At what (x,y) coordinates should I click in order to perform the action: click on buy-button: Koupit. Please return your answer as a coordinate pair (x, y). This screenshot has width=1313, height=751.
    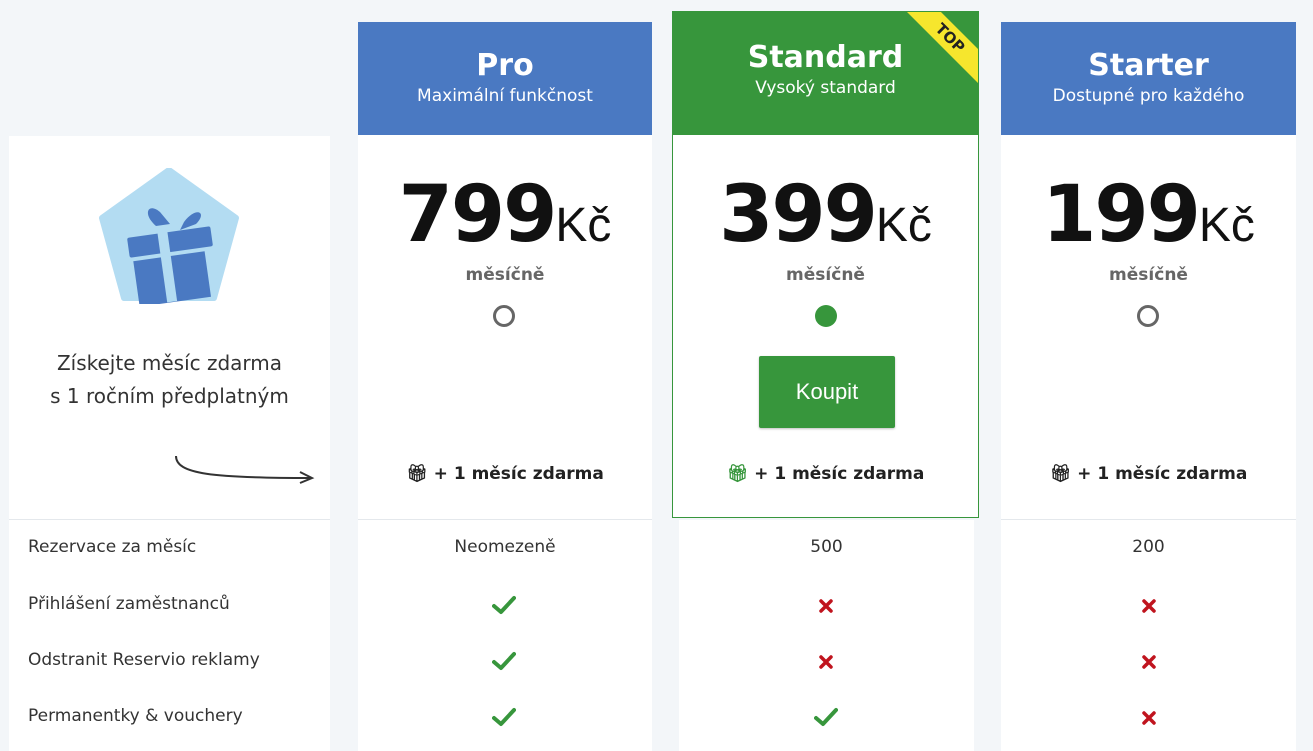
    Looking at the image, I should click on (827, 392).